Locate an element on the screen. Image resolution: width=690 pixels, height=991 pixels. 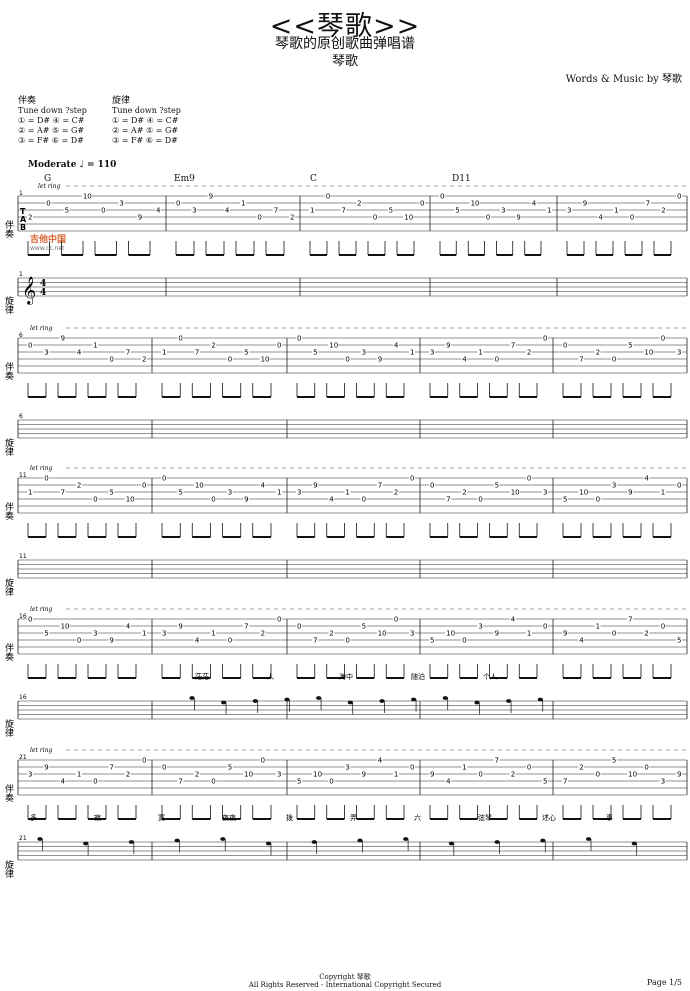
time-signature: 4 is located at coordinates (43, 293).